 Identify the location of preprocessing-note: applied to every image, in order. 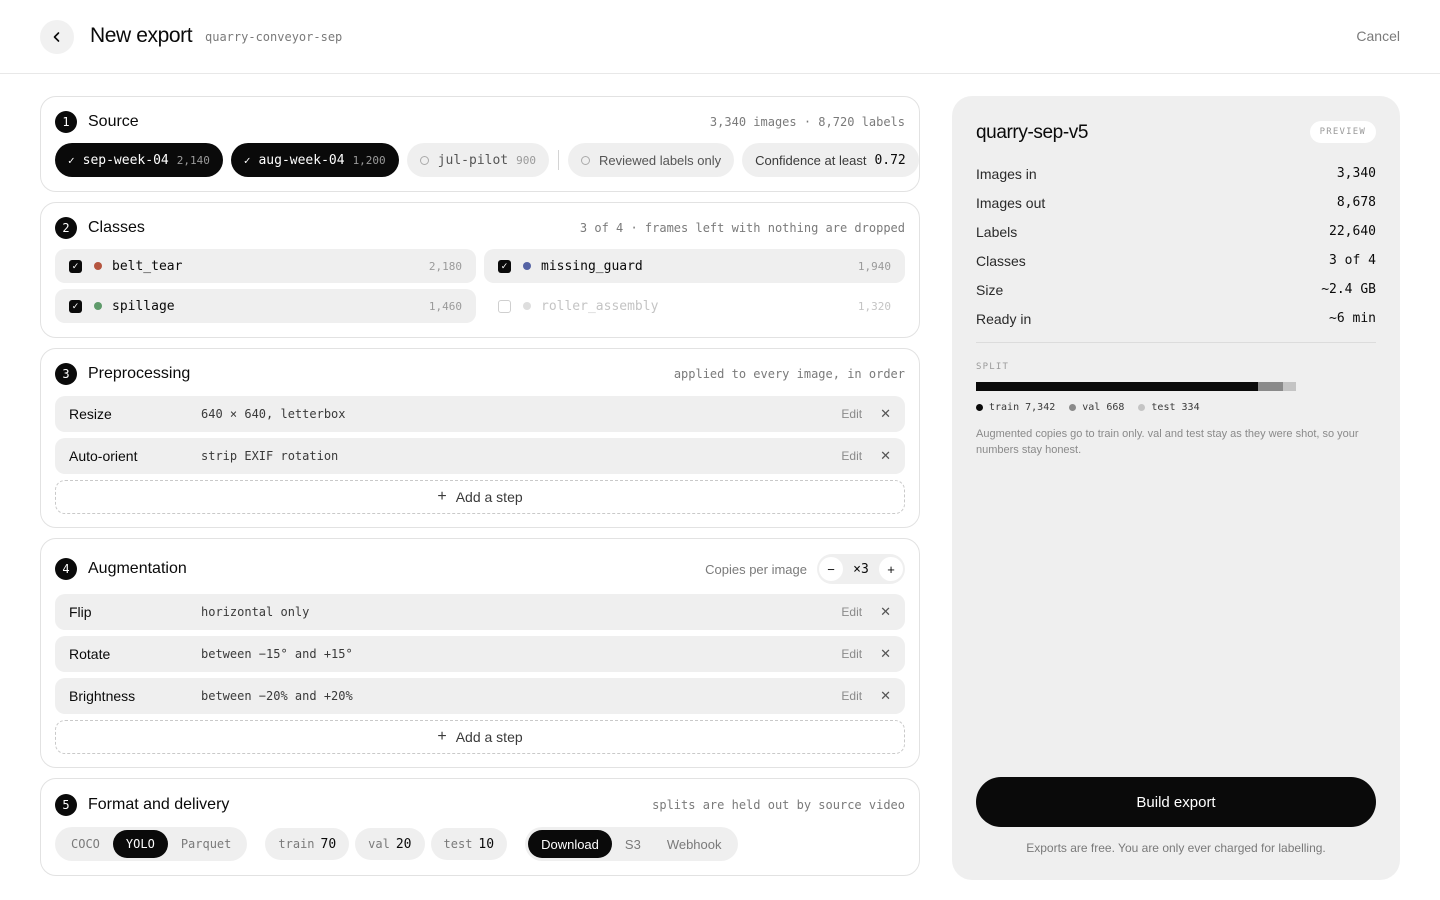
(789, 374).